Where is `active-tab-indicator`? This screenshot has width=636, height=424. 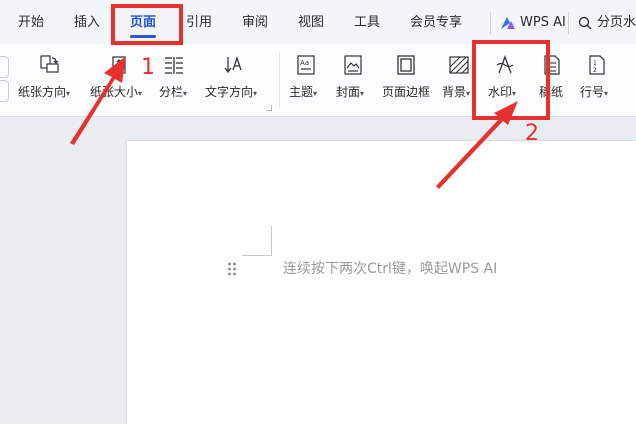 active-tab-indicator is located at coordinates (143, 36).